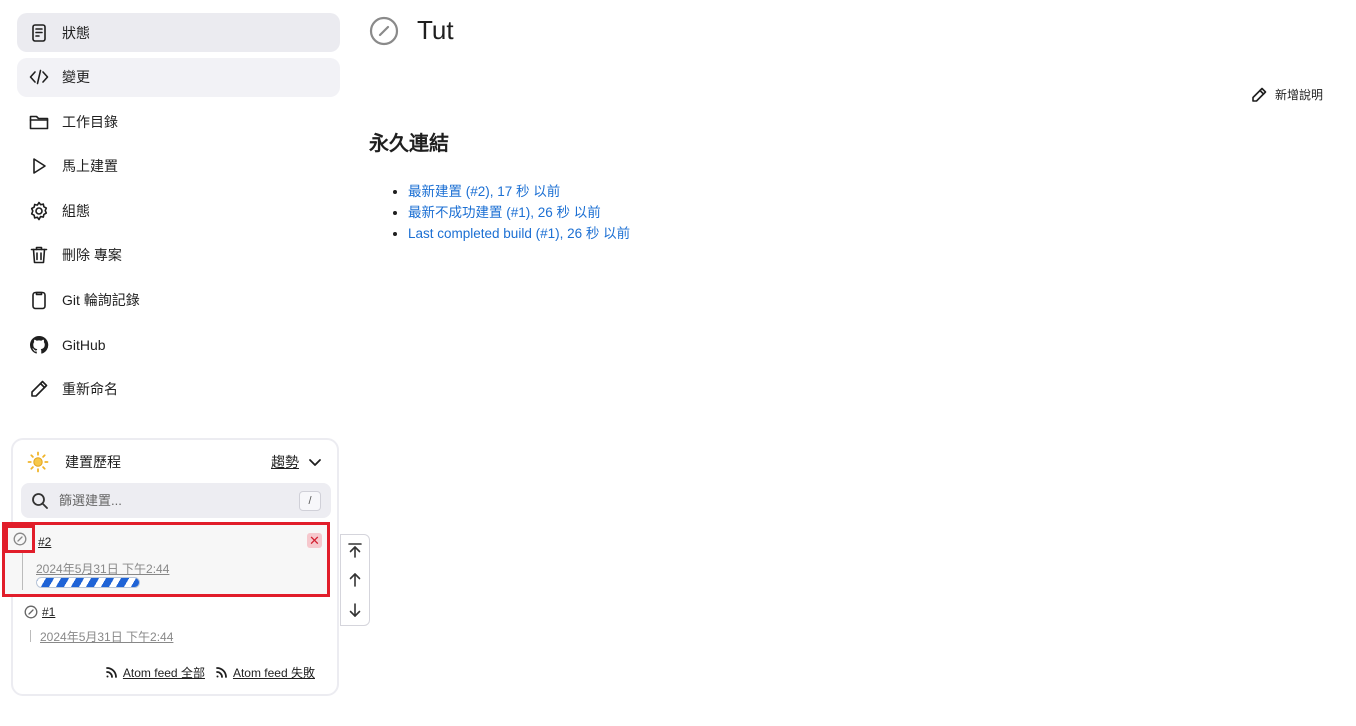 The image size is (1356, 726). I want to click on atom-feed-all-label: Atom feed 全部, so click(163, 673).